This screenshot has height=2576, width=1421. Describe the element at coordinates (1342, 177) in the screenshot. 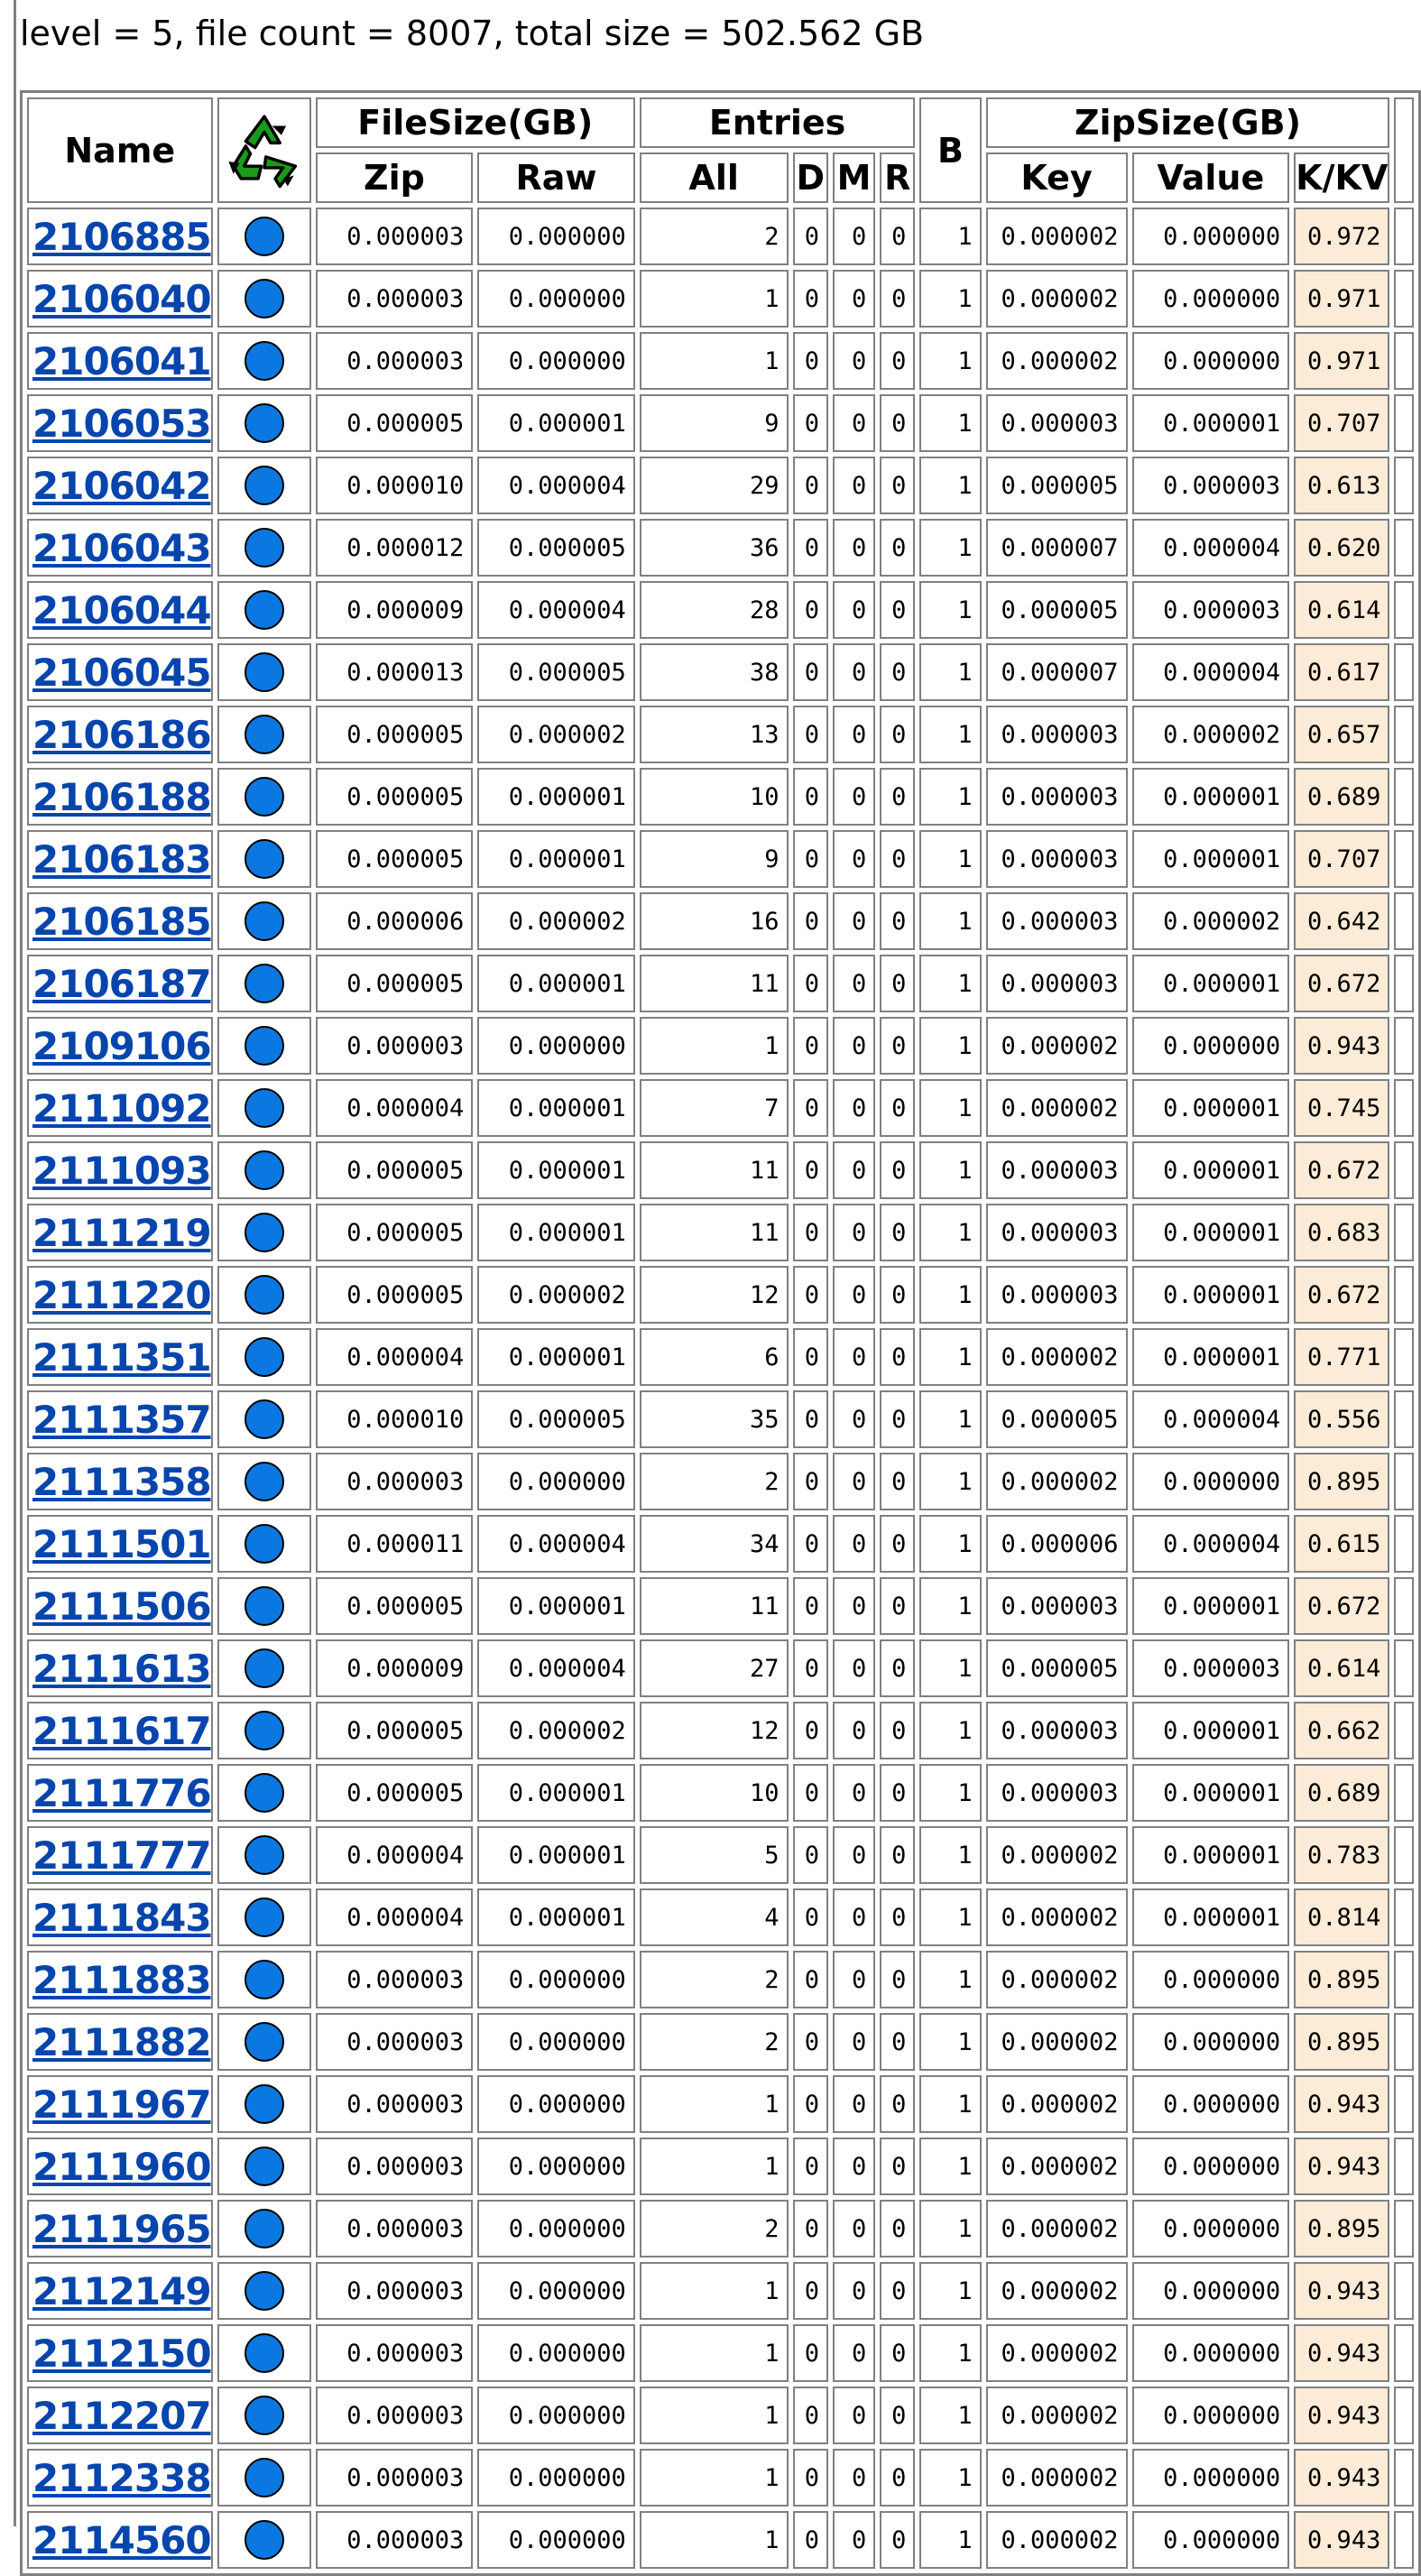

I see `header-kkv: K/KV` at that location.